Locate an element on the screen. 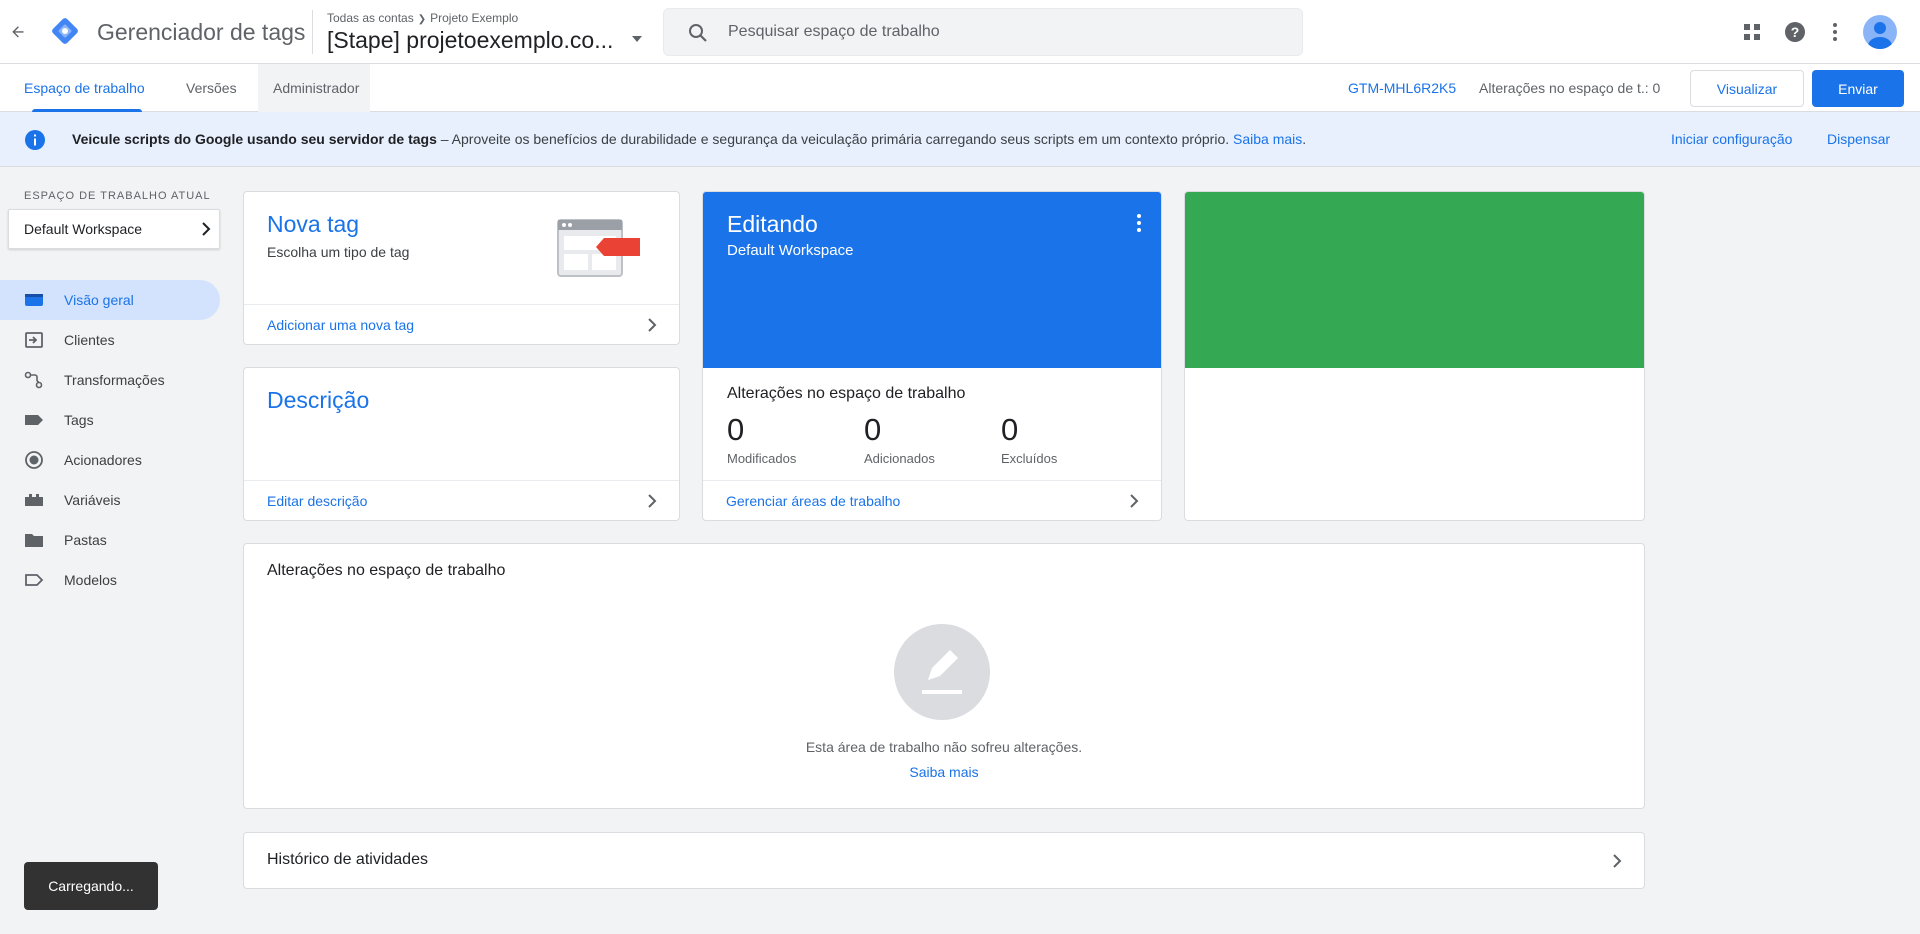 This screenshot has height=934, width=1920. modified-label: Modificados is located at coordinates (762, 458).